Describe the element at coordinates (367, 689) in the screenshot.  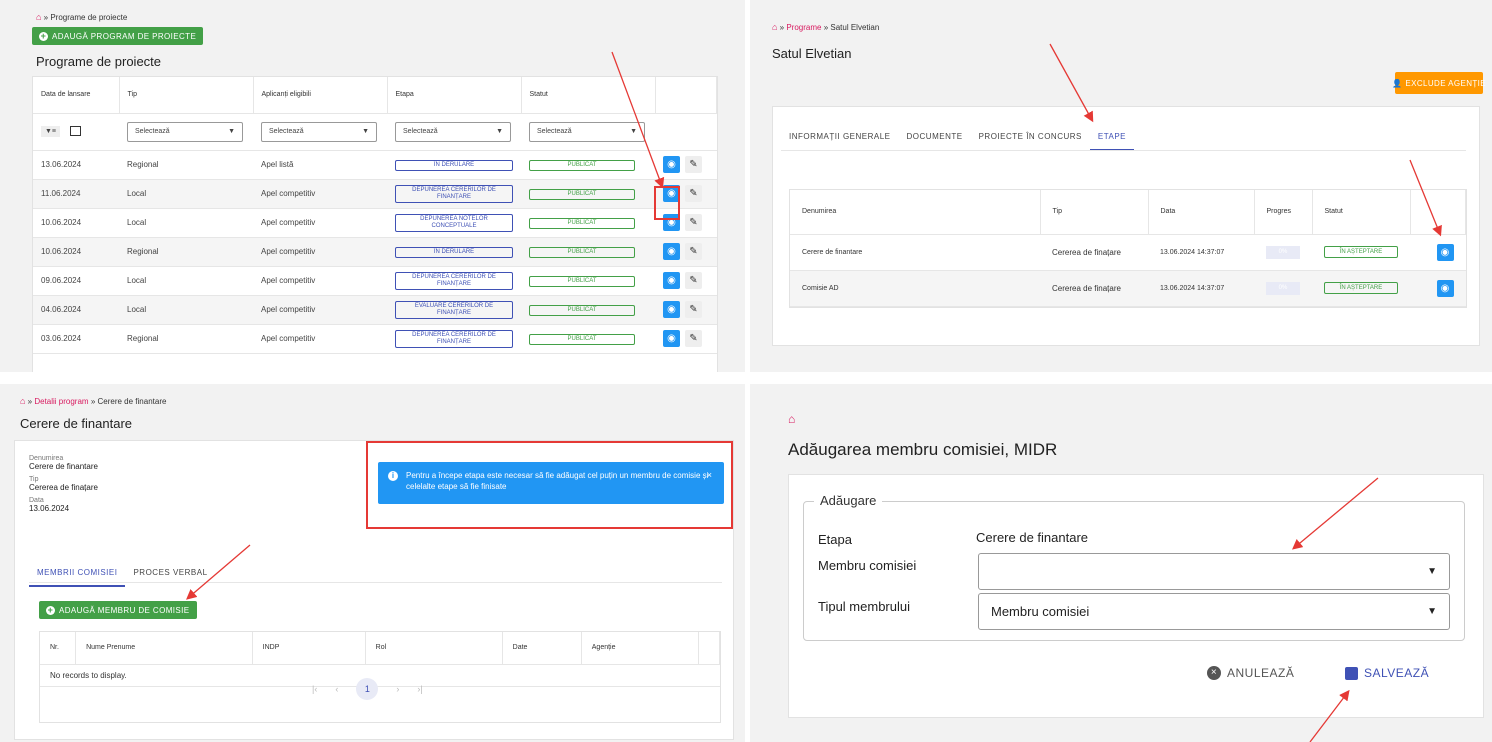
I see `page-button: 1` at that location.